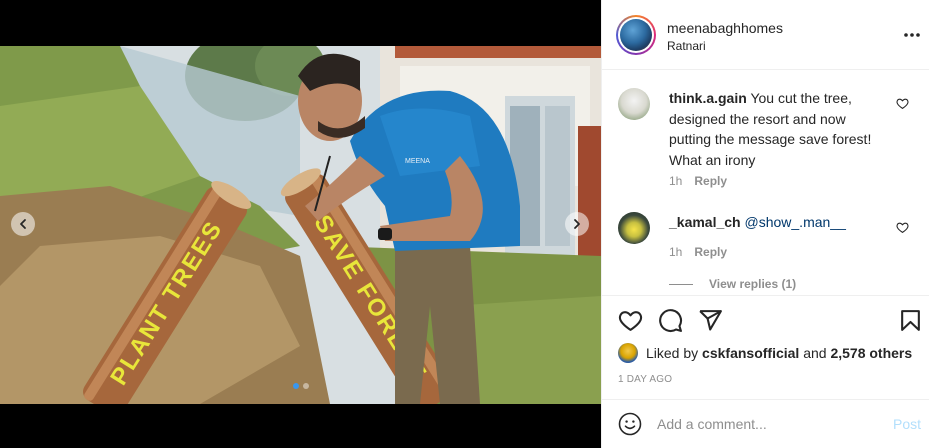 The image size is (929, 448). I want to click on post-header: meenabaghhomes Ratnari, so click(765, 35).